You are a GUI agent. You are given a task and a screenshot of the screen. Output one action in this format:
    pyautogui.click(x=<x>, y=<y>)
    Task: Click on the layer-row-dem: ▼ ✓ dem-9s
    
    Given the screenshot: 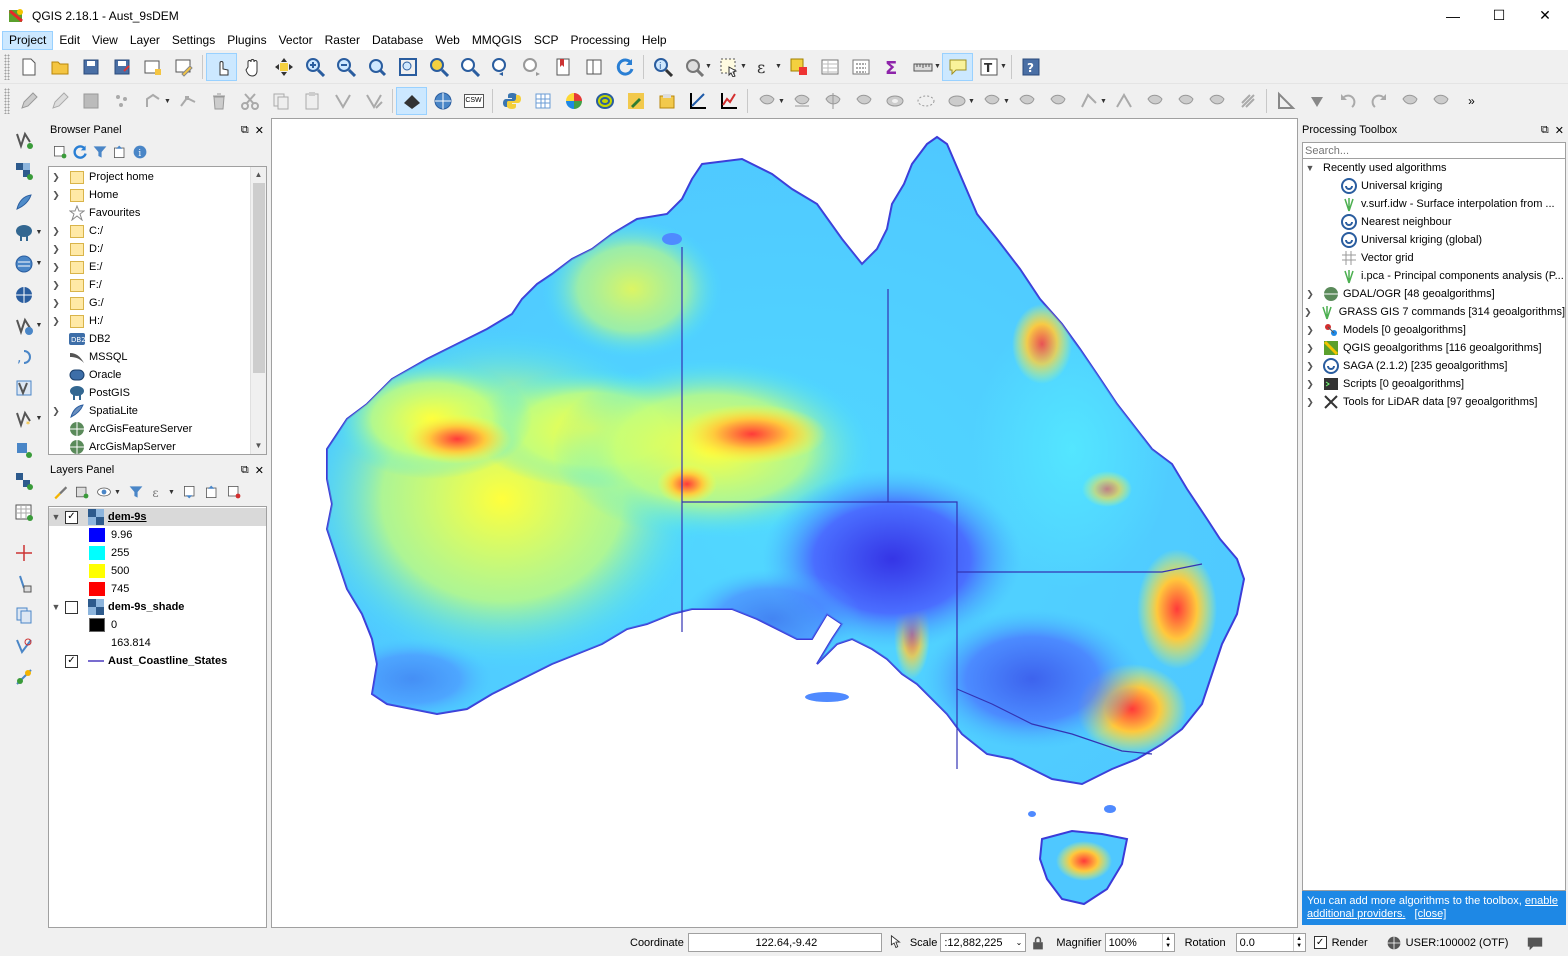 What is the action you would take?
    pyautogui.click(x=157, y=517)
    